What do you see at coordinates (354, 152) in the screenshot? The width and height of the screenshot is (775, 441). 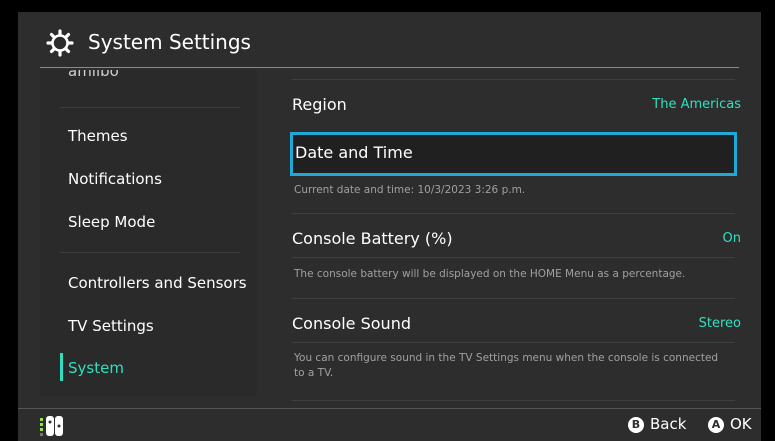 I see `date-and-time-label: Date and Time` at bounding box center [354, 152].